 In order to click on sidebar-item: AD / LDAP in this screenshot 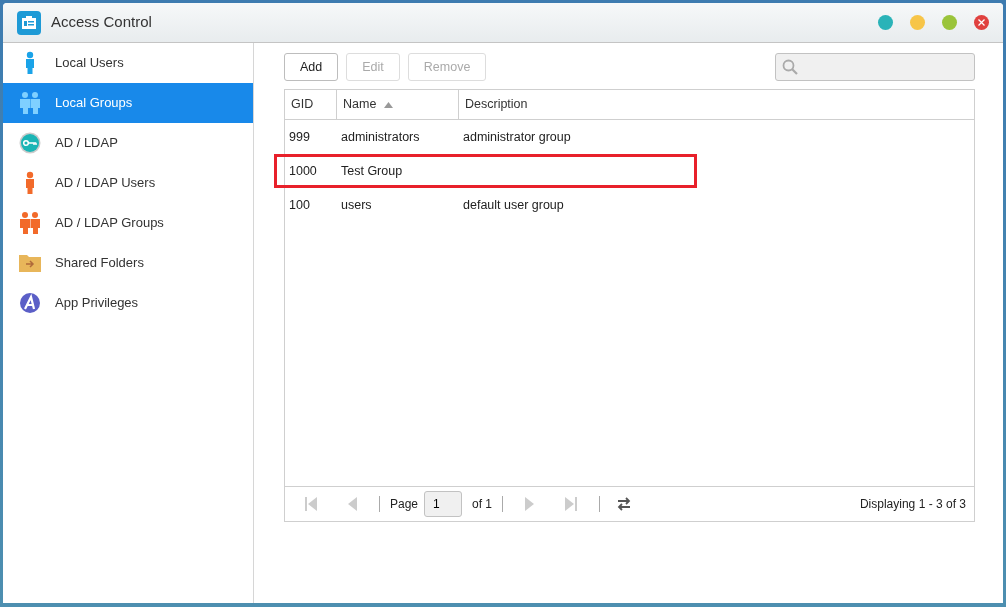, I will do `click(128, 143)`.